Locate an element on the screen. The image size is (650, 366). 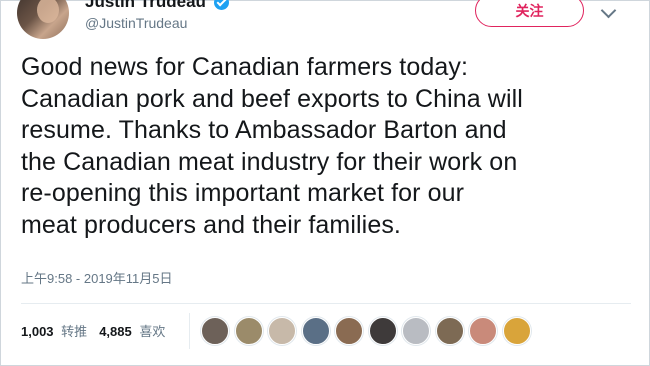
follow-button: 关注 is located at coordinates (529, 13).